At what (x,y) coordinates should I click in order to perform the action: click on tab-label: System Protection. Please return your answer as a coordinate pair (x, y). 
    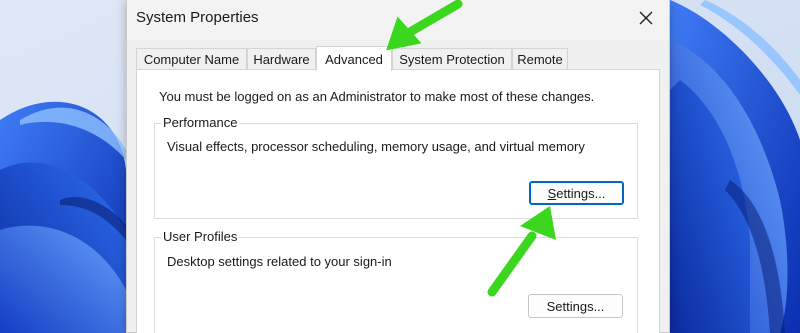
    Looking at the image, I should click on (452, 59).